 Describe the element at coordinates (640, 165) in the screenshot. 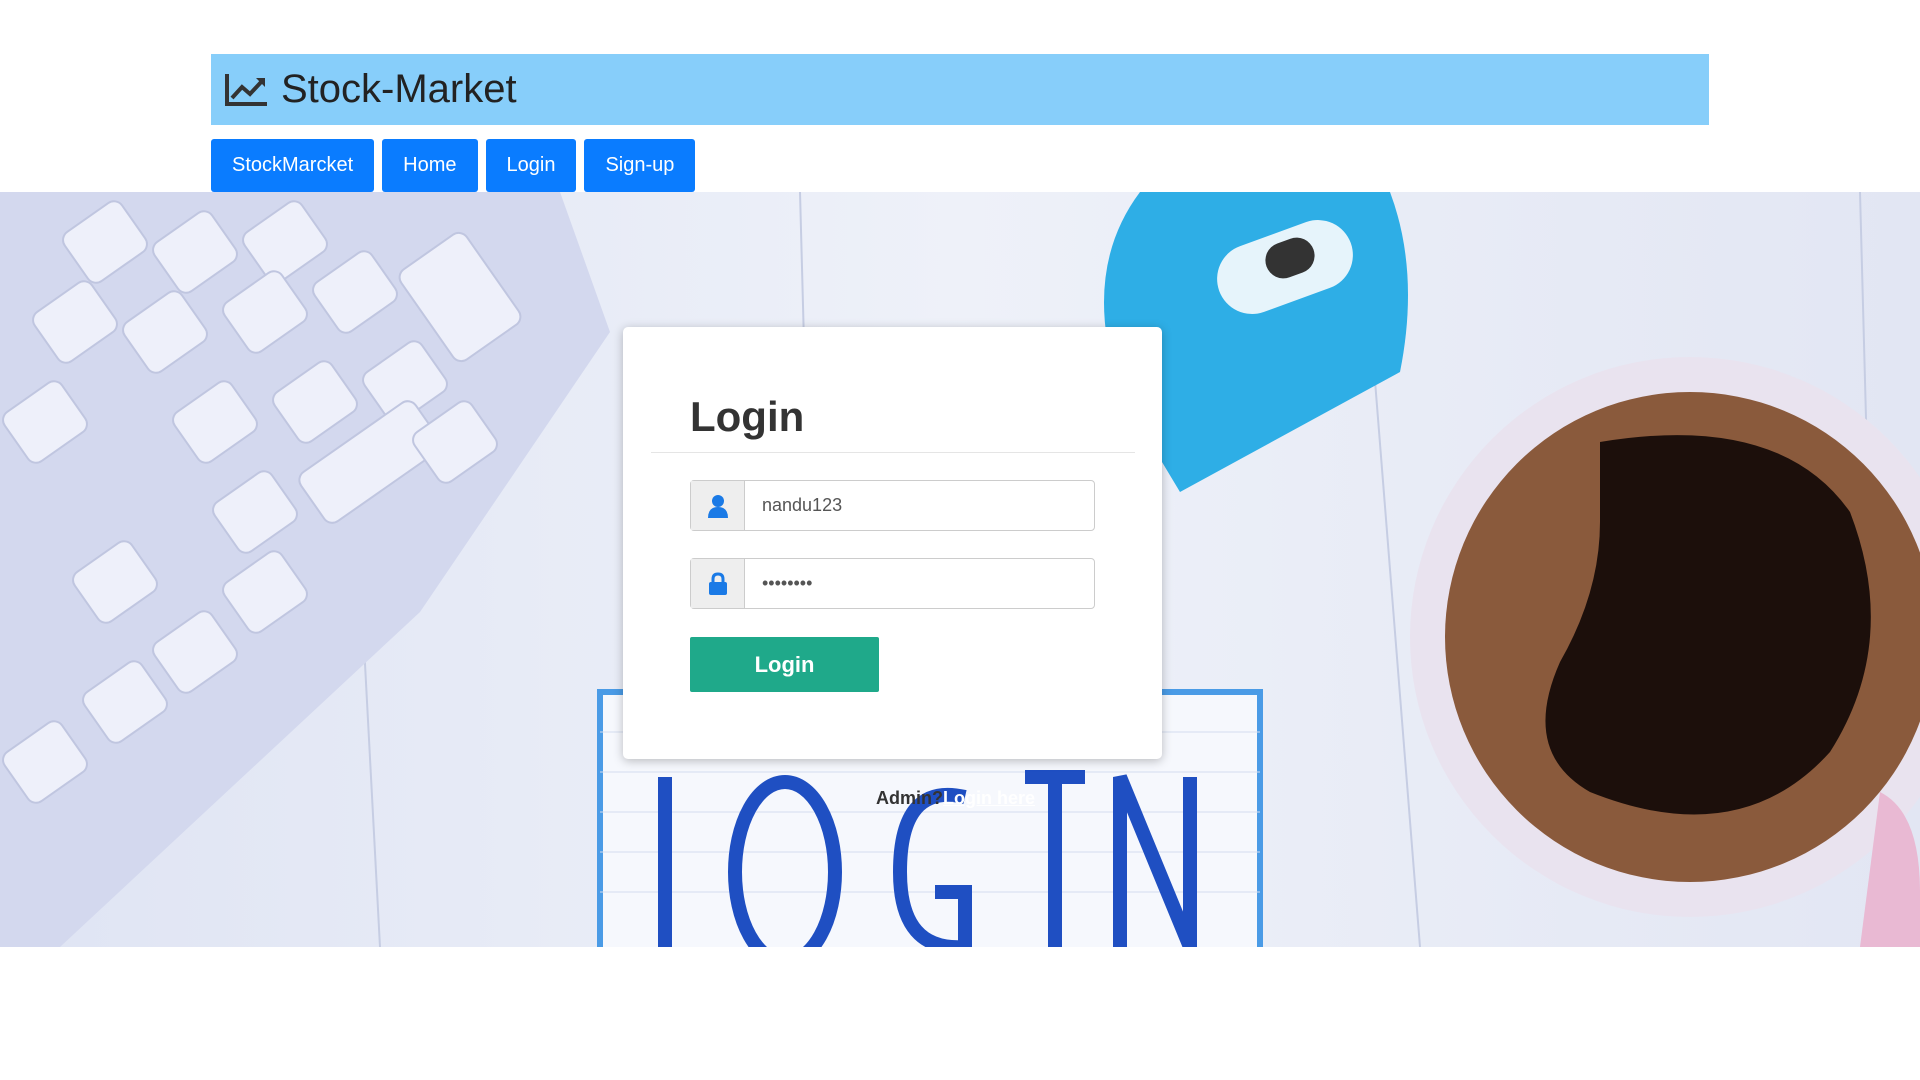

I see `nav-signup-button: Sign-up` at that location.